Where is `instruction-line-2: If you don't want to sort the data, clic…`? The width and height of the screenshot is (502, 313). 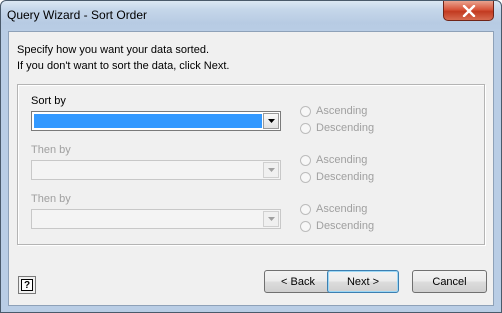 instruction-line-2: If you don't want to sort the data, clic… is located at coordinates (123, 66).